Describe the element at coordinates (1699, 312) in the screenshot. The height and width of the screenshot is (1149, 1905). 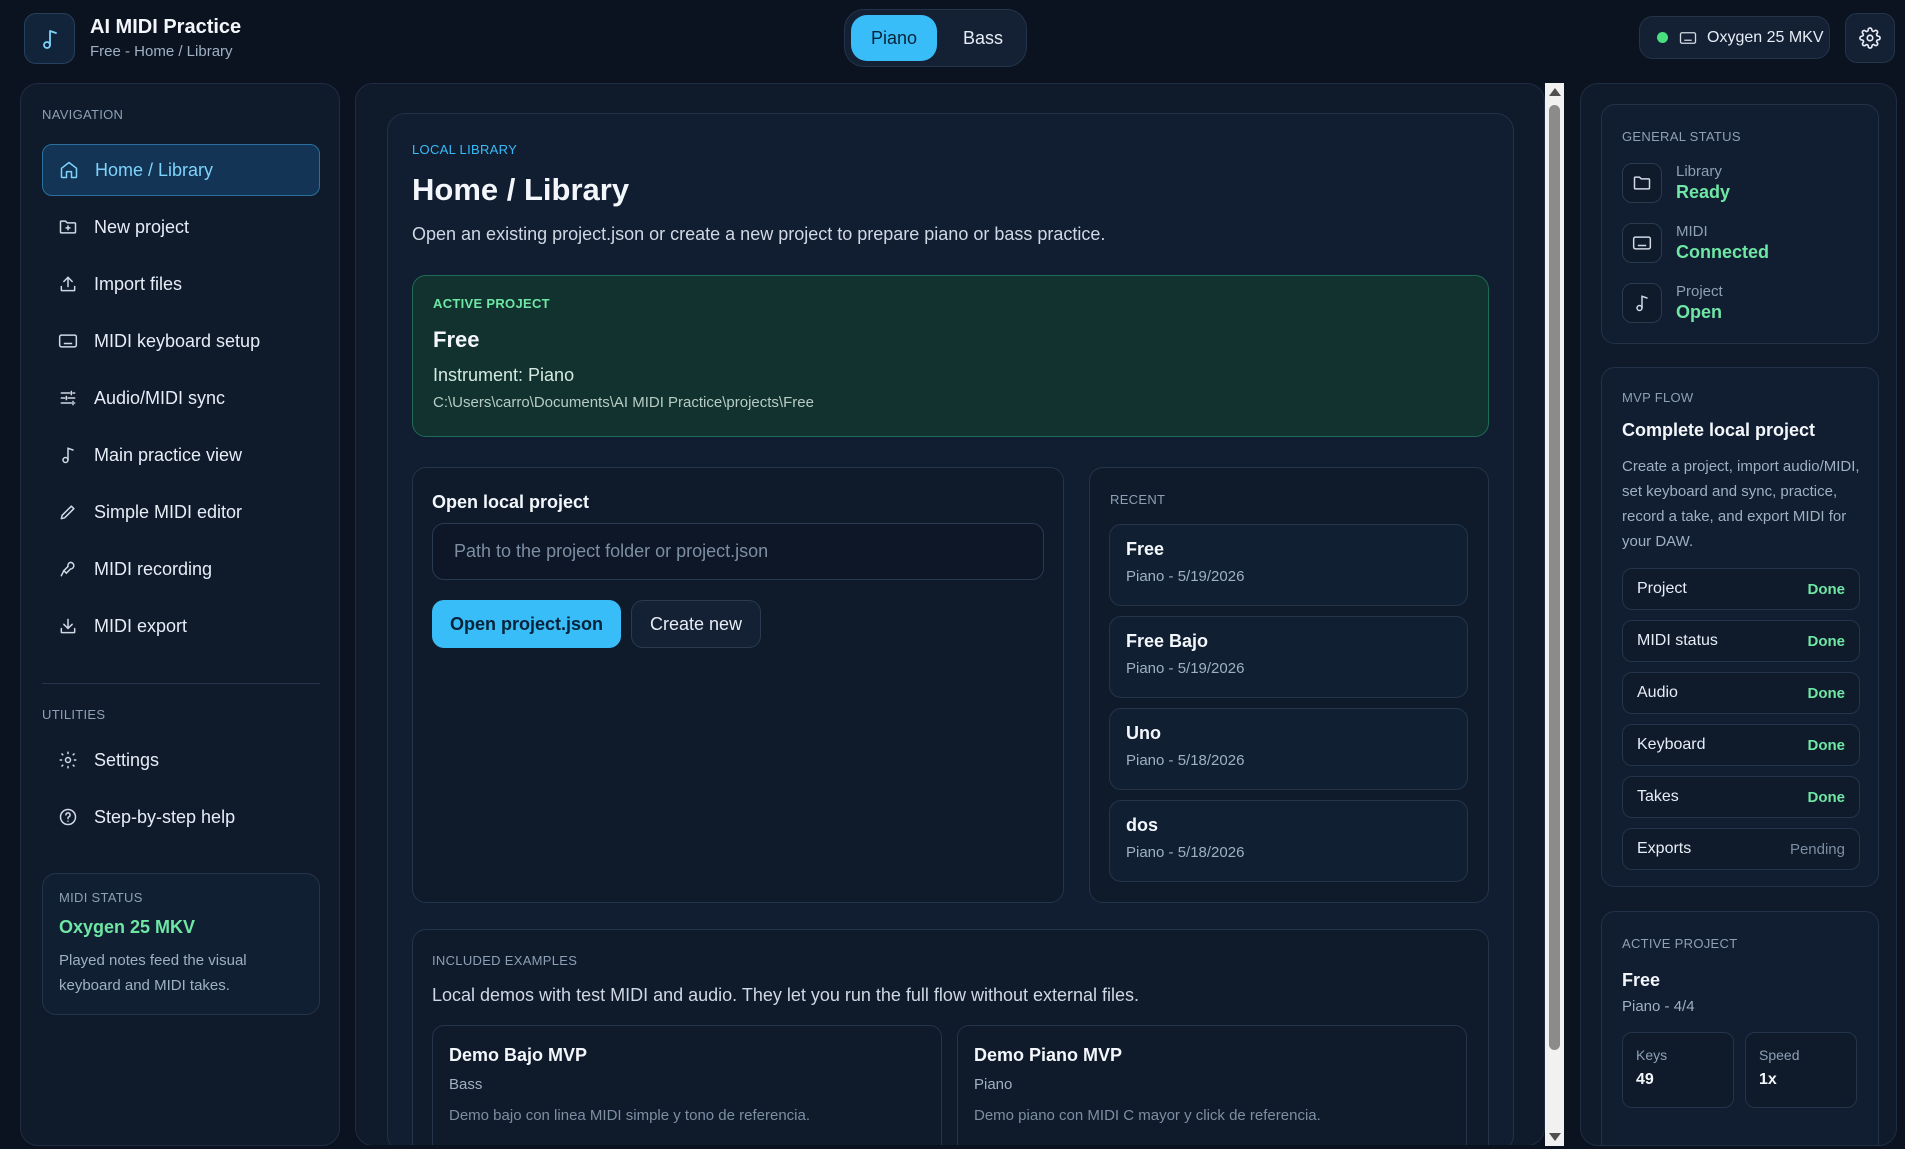
I see `status-value: Open` at that location.